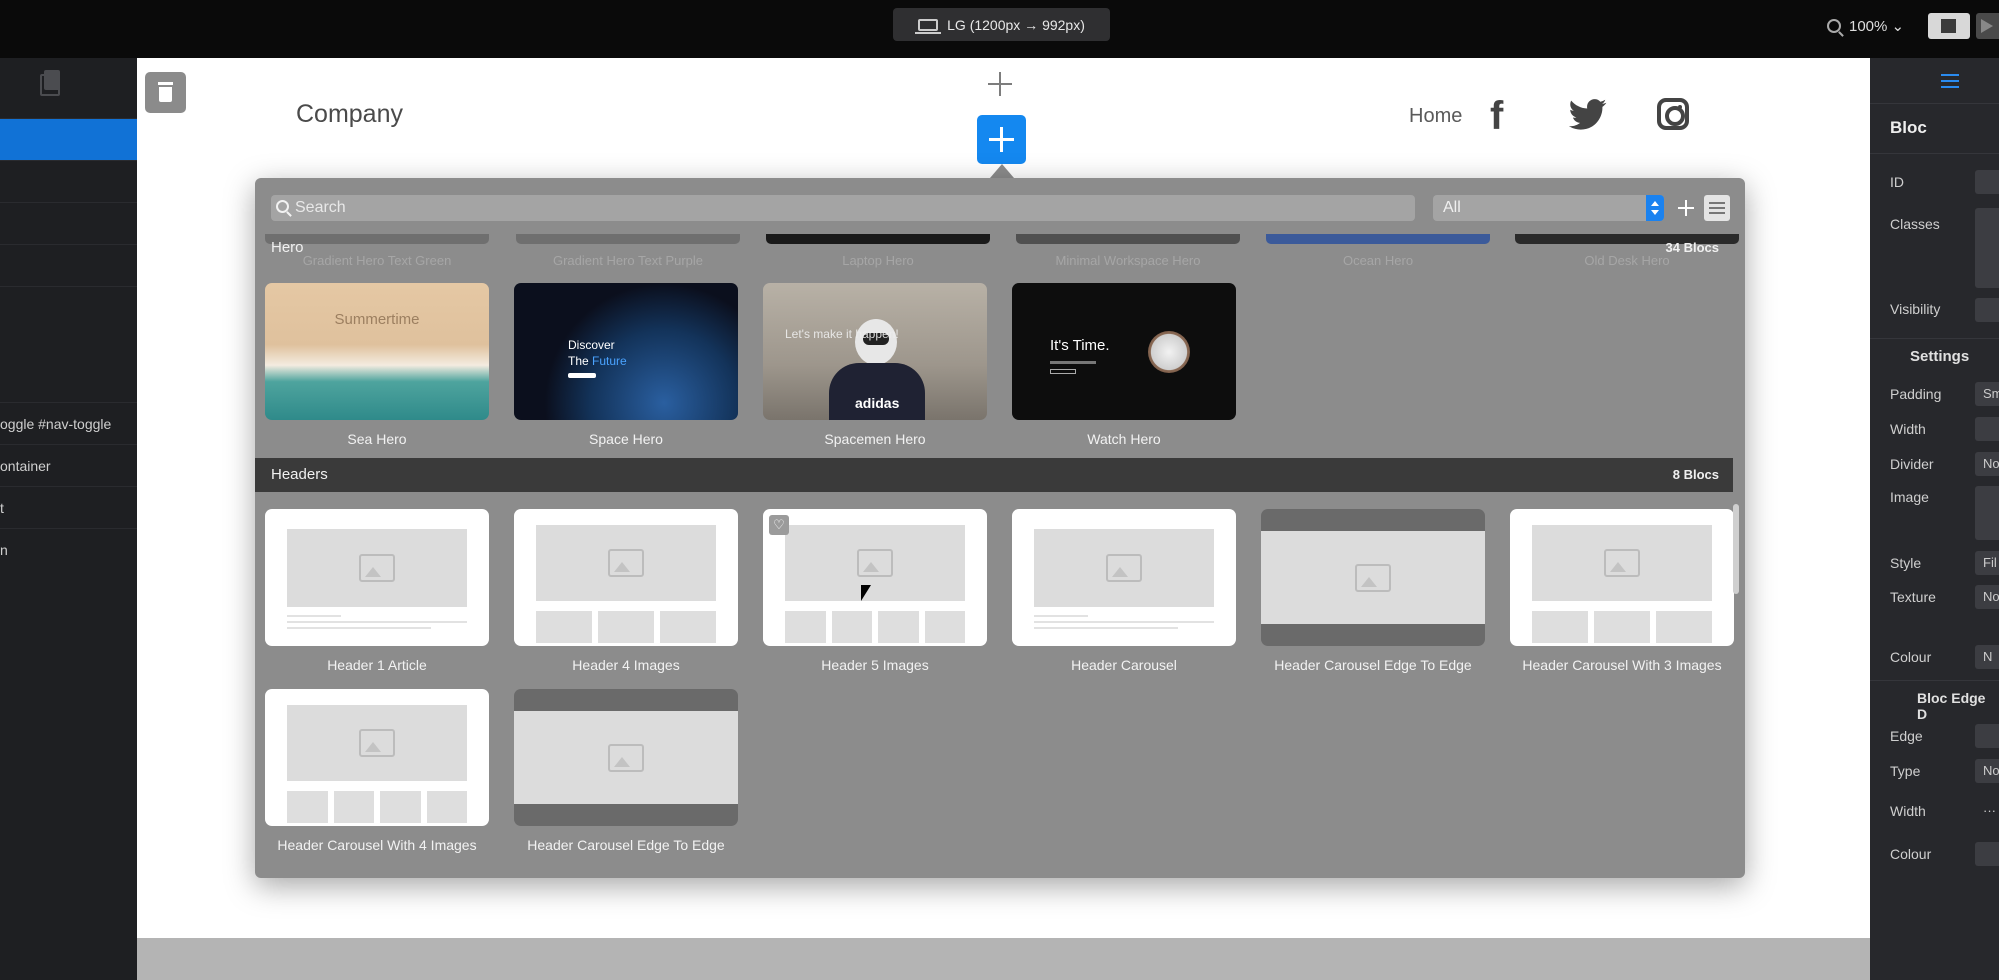  Describe the element at coordinates (1987, 429) in the screenshot. I see `width-select` at that location.